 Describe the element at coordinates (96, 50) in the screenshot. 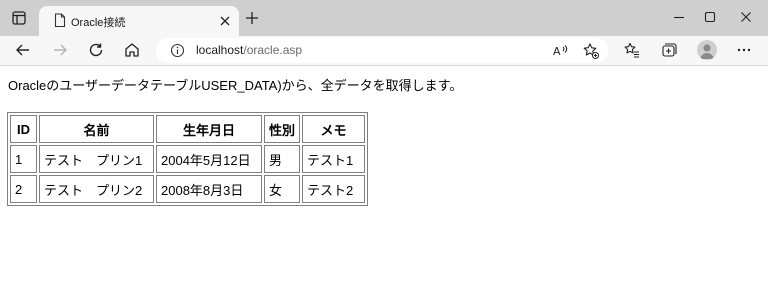

I see `refresh-icon` at that location.